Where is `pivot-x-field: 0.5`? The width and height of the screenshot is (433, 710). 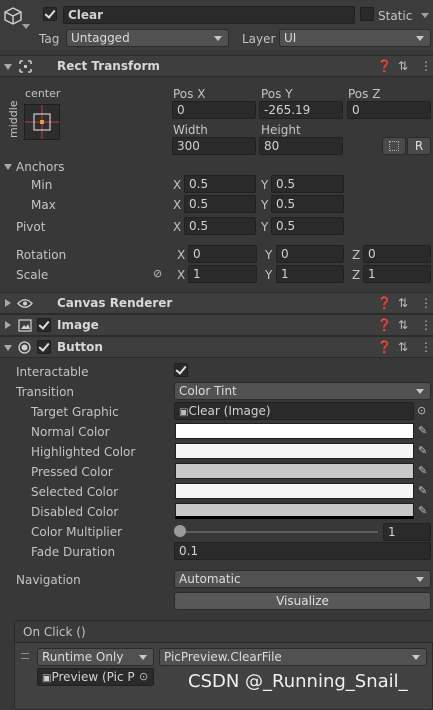
pivot-x-field: 0.5 is located at coordinates (220, 226).